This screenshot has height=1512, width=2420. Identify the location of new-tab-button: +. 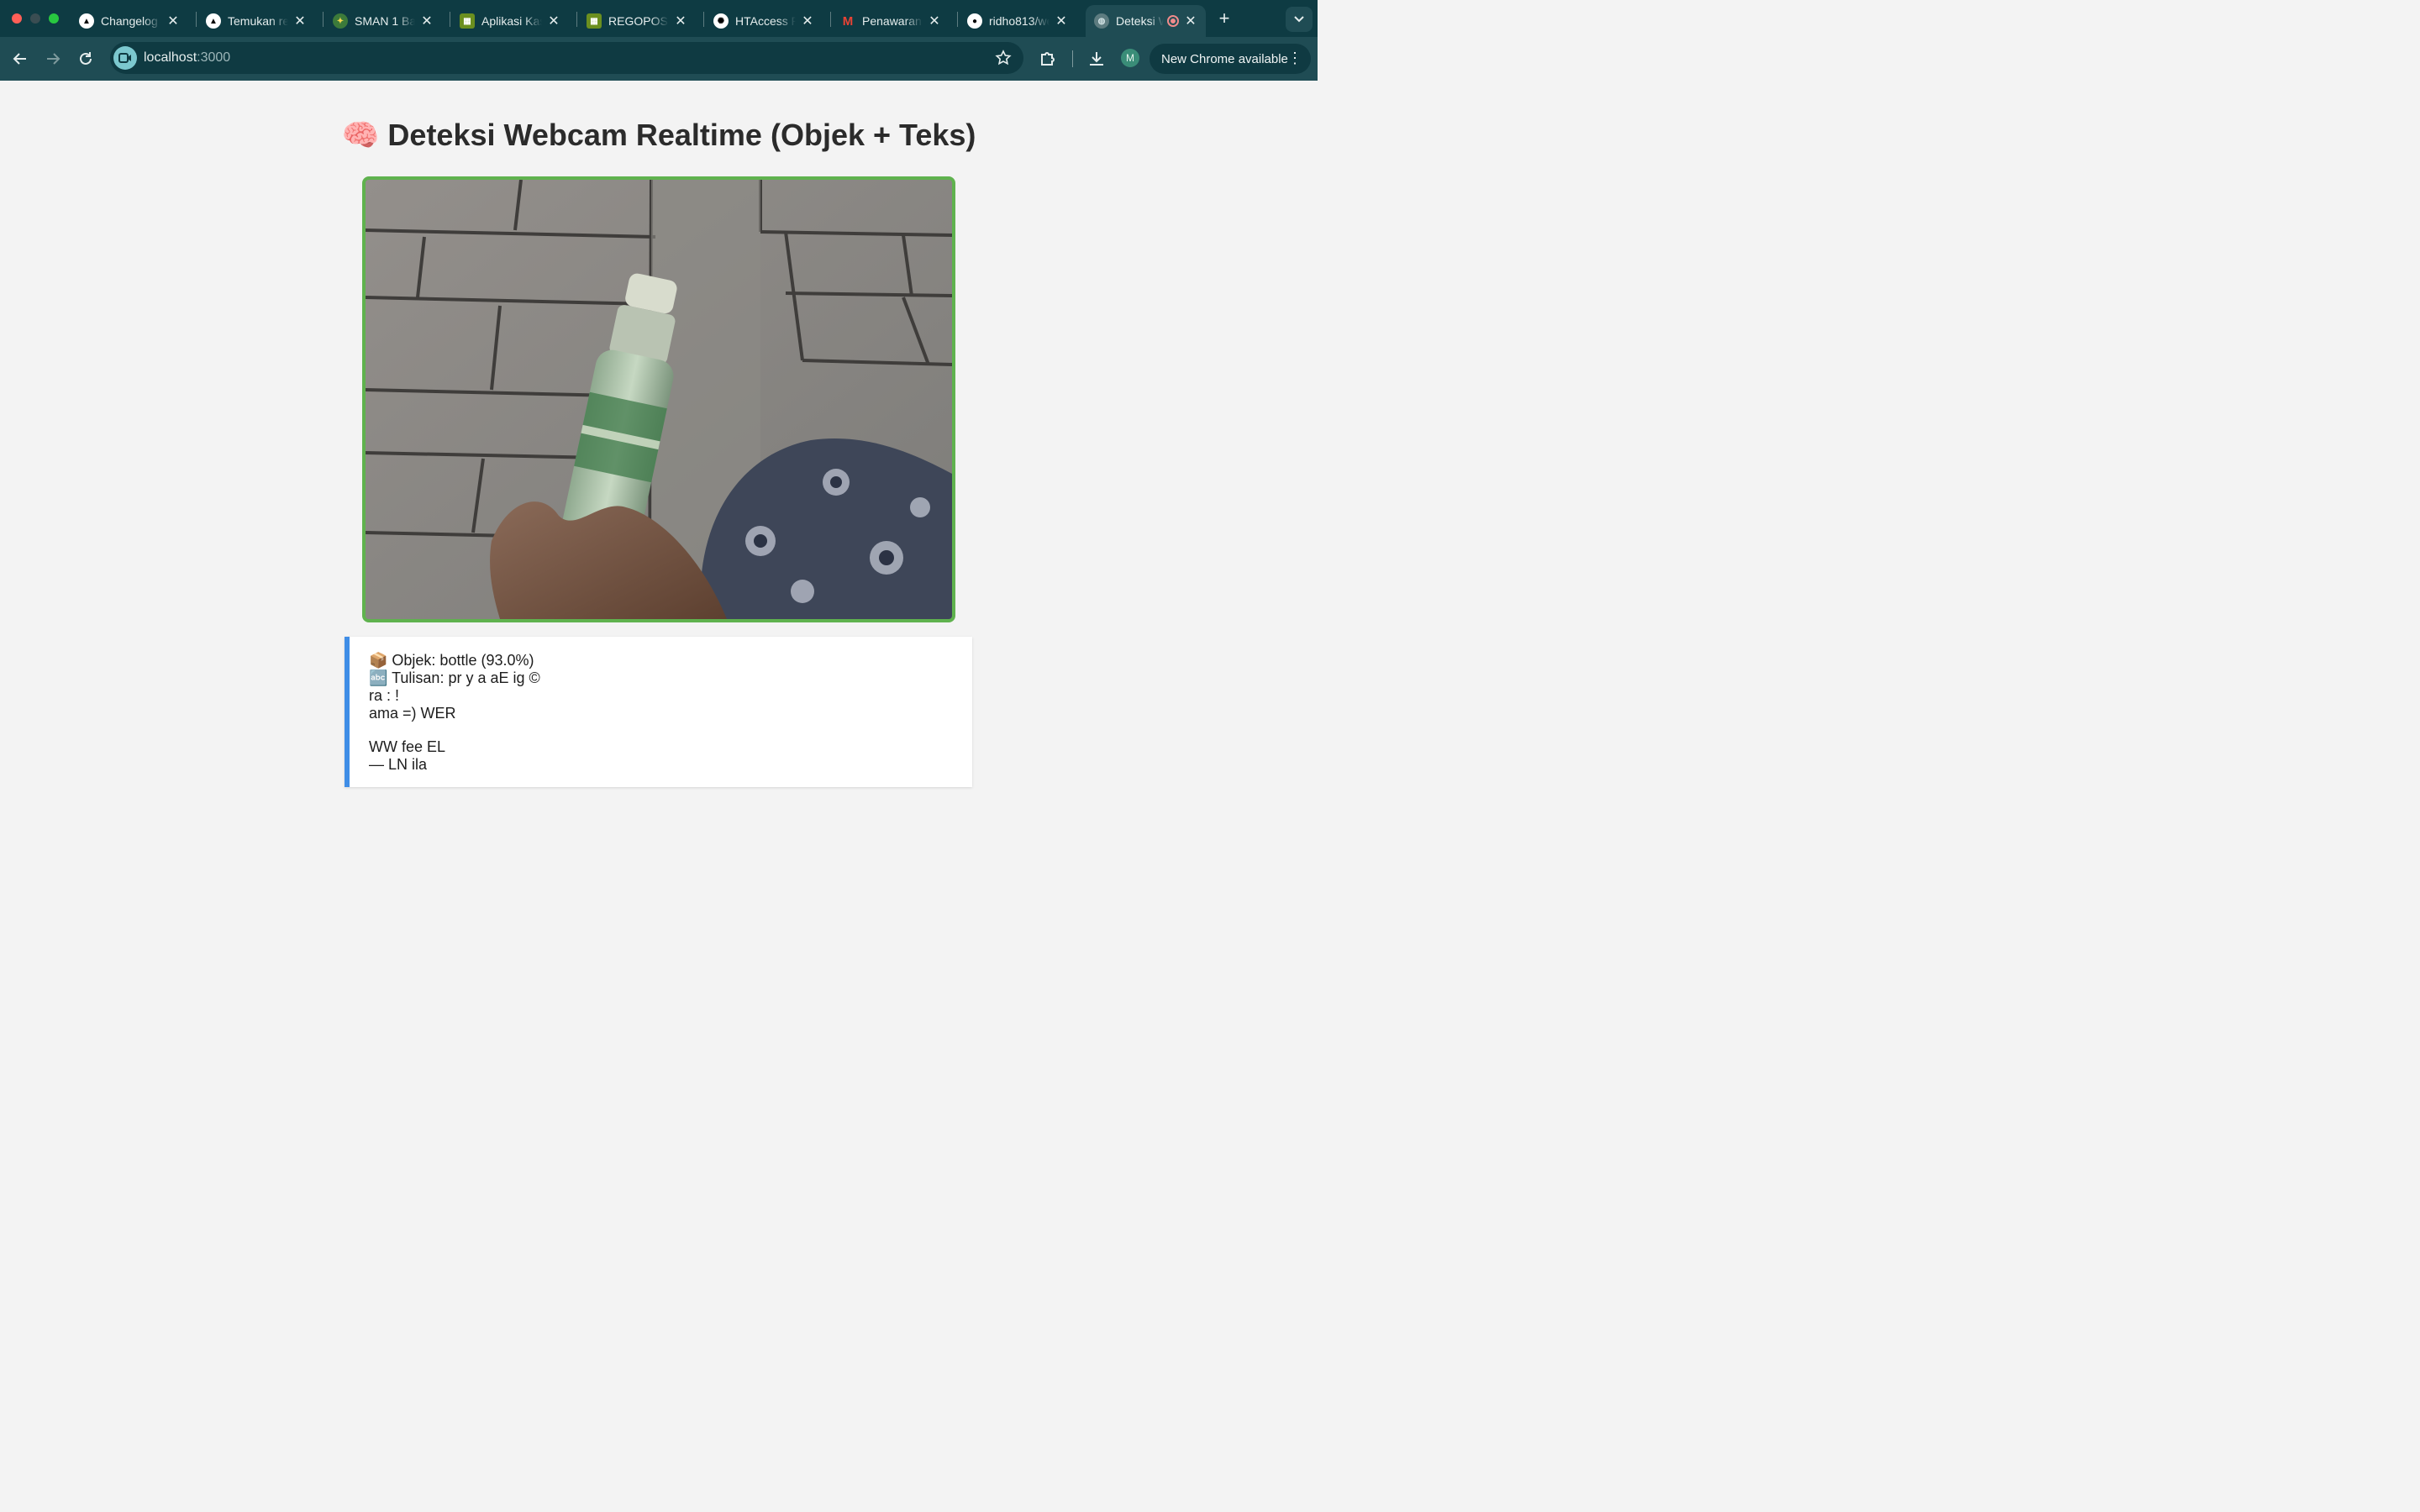
(1225, 18).